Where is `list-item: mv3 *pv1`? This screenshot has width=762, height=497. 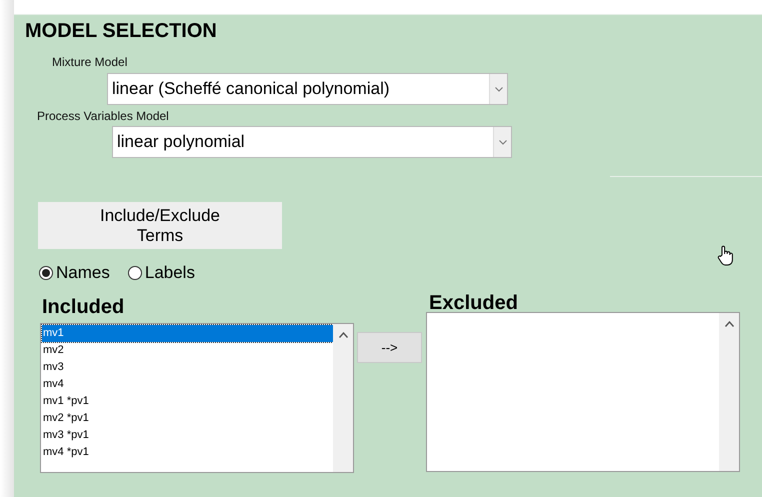 list-item: mv3 *pv1 is located at coordinates (187, 435).